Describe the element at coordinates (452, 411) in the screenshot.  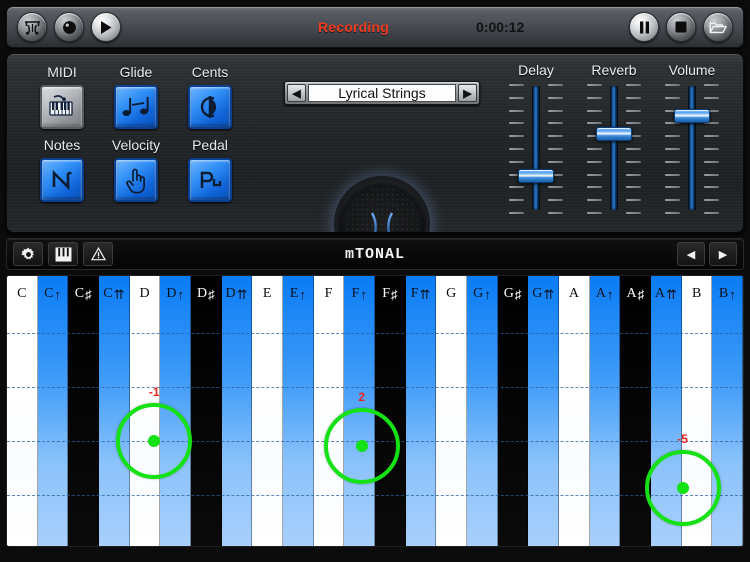
I see `key-g: G` at that location.